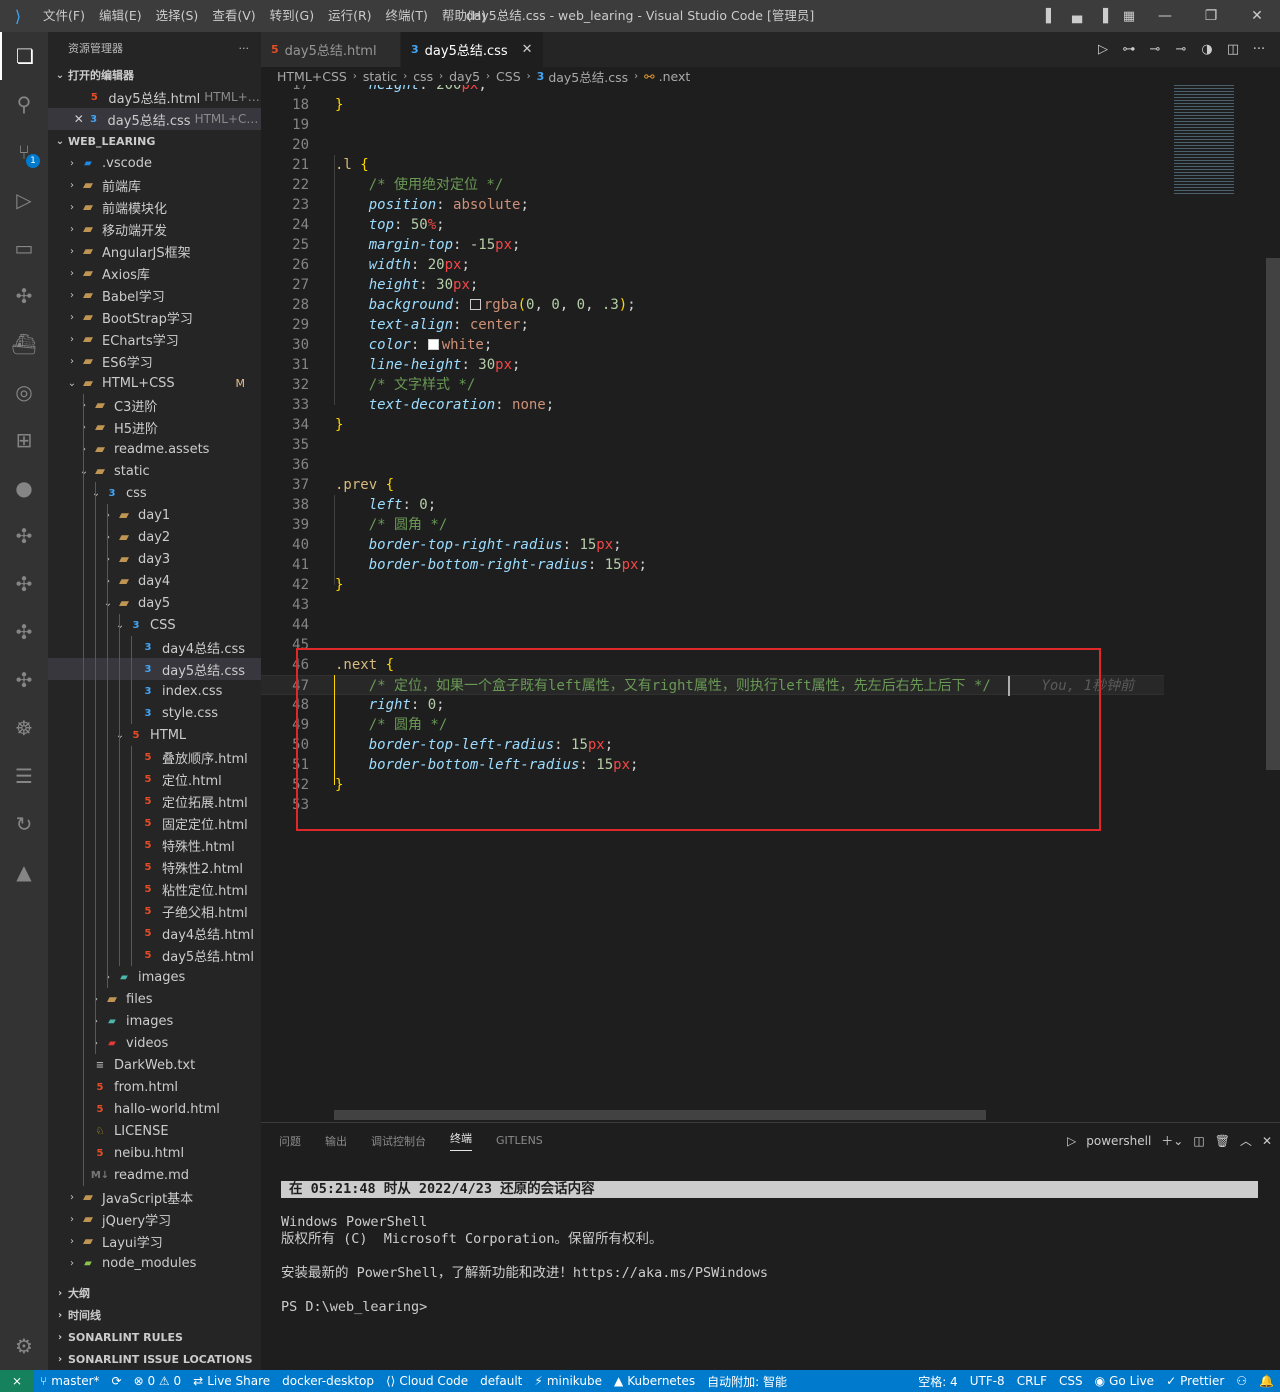  I want to click on minimap, so click(1222, 597).